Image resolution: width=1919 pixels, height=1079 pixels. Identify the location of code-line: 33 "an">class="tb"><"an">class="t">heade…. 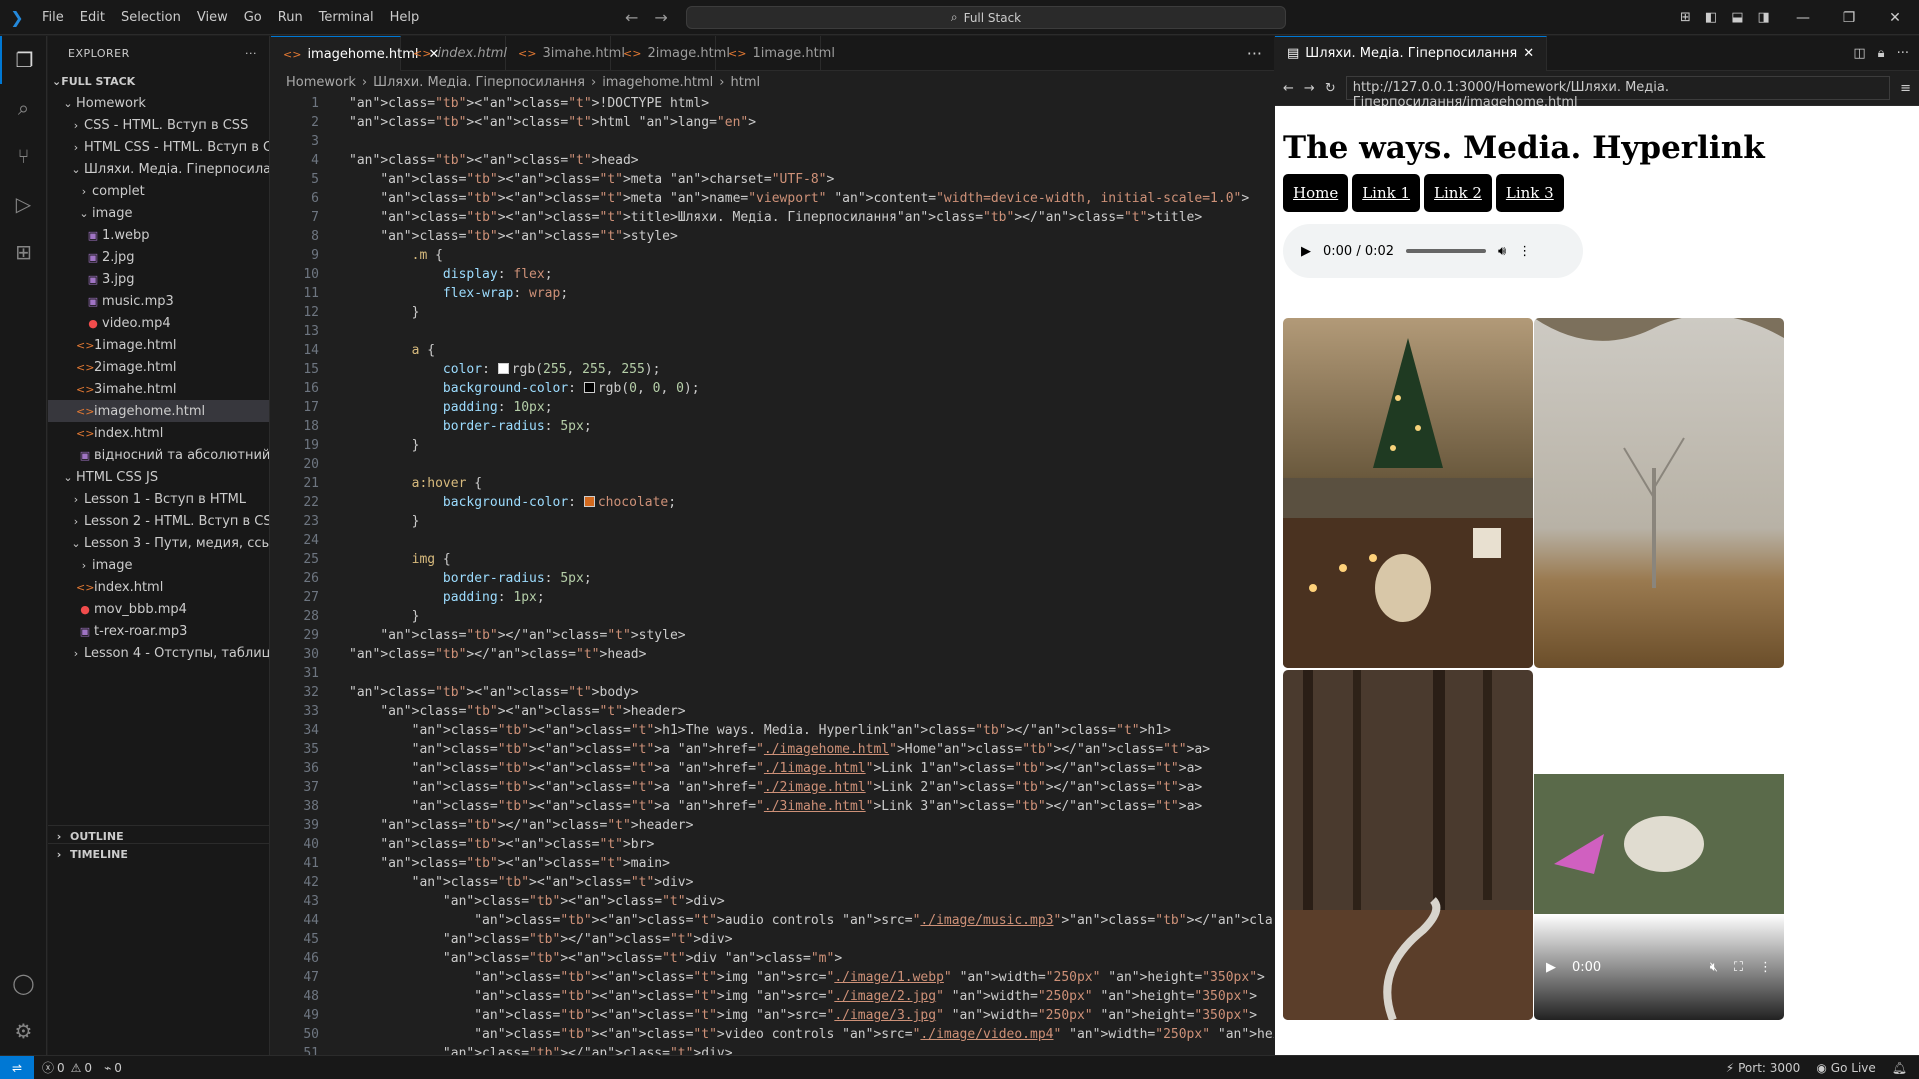
(772, 711).